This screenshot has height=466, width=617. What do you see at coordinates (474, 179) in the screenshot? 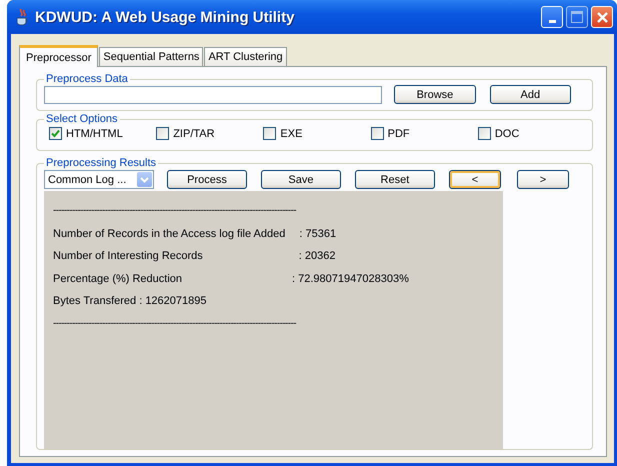
I see `button: <` at bounding box center [474, 179].